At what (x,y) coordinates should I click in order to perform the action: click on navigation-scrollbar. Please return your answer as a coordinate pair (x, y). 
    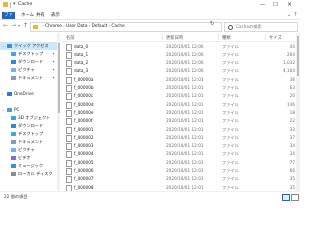
    Looking at the image, I should click on (58, 112).